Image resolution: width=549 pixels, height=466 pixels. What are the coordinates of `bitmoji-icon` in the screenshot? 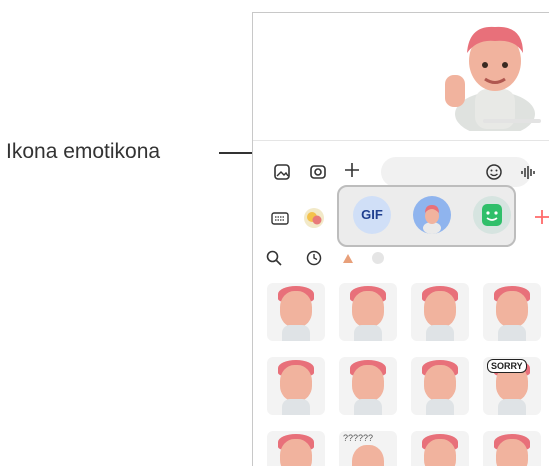 It's located at (314, 221).